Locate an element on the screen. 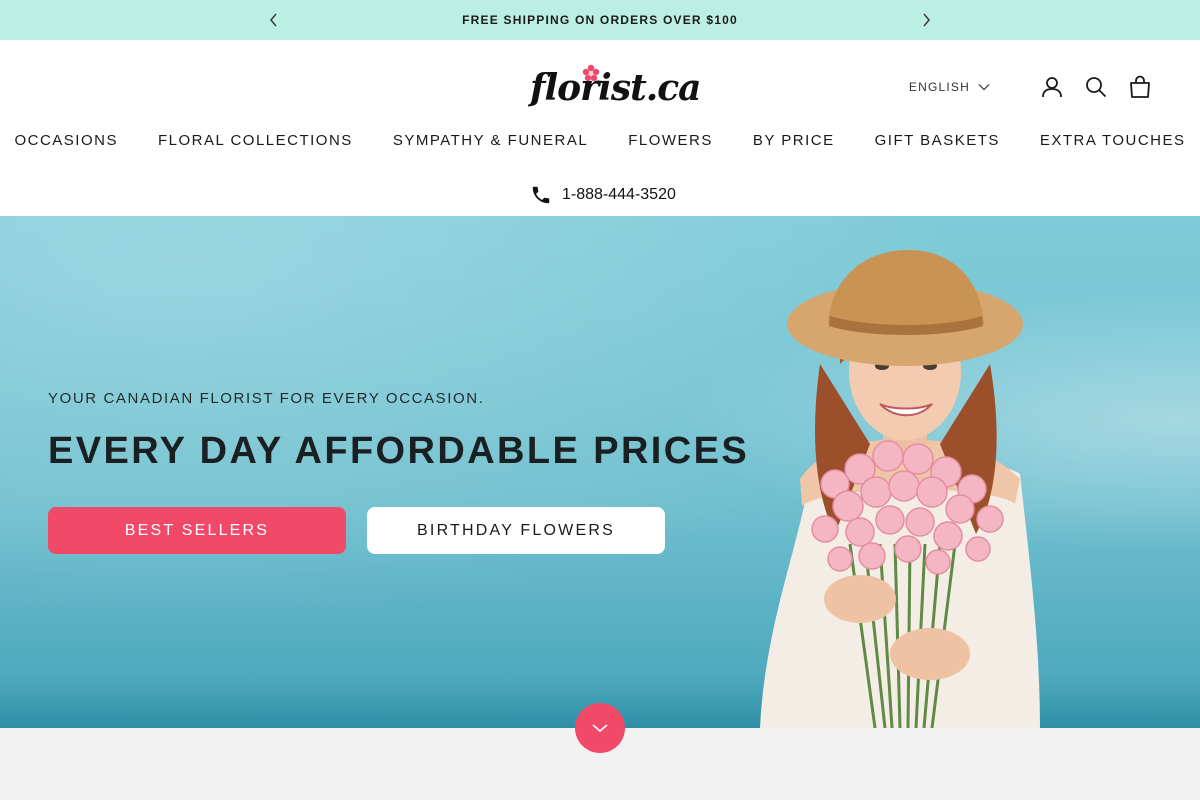 The height and width of the screenshot is (800, 1200). phone-link: 1-888-444-3520 is located at coordinates (603, 195).